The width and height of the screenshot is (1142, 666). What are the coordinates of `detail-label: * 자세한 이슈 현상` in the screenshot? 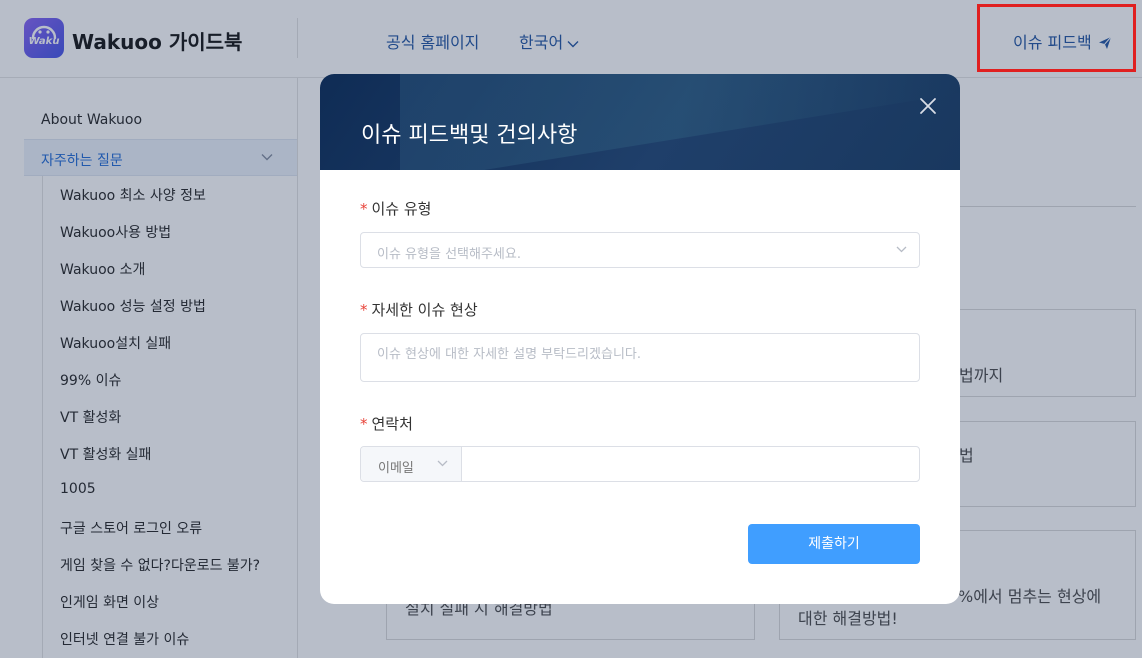 It's located at (419, 309).